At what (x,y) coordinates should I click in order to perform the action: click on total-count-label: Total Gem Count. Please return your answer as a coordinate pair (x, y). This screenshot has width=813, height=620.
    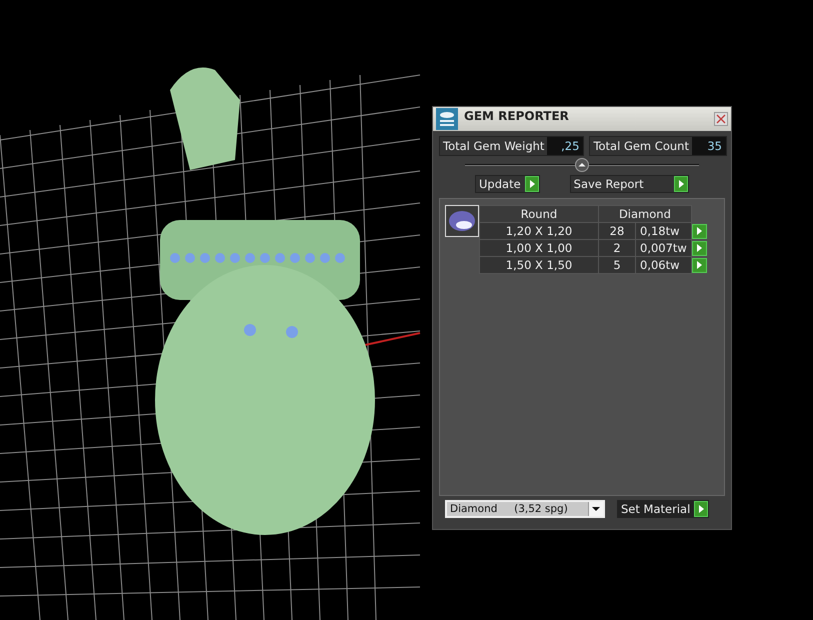
    Looking at the image, I should click on (641, 146).